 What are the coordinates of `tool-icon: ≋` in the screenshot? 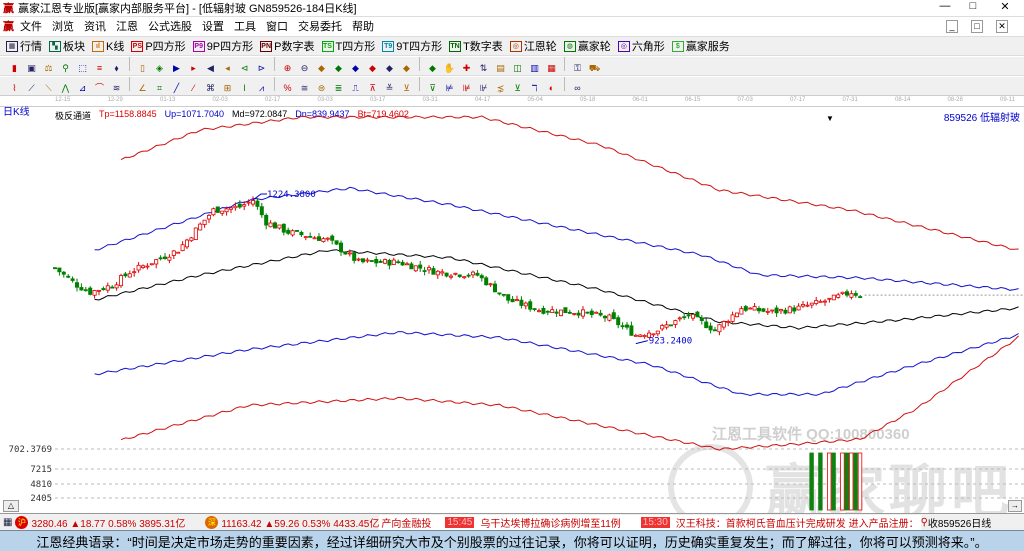 It's located at (116, 88).